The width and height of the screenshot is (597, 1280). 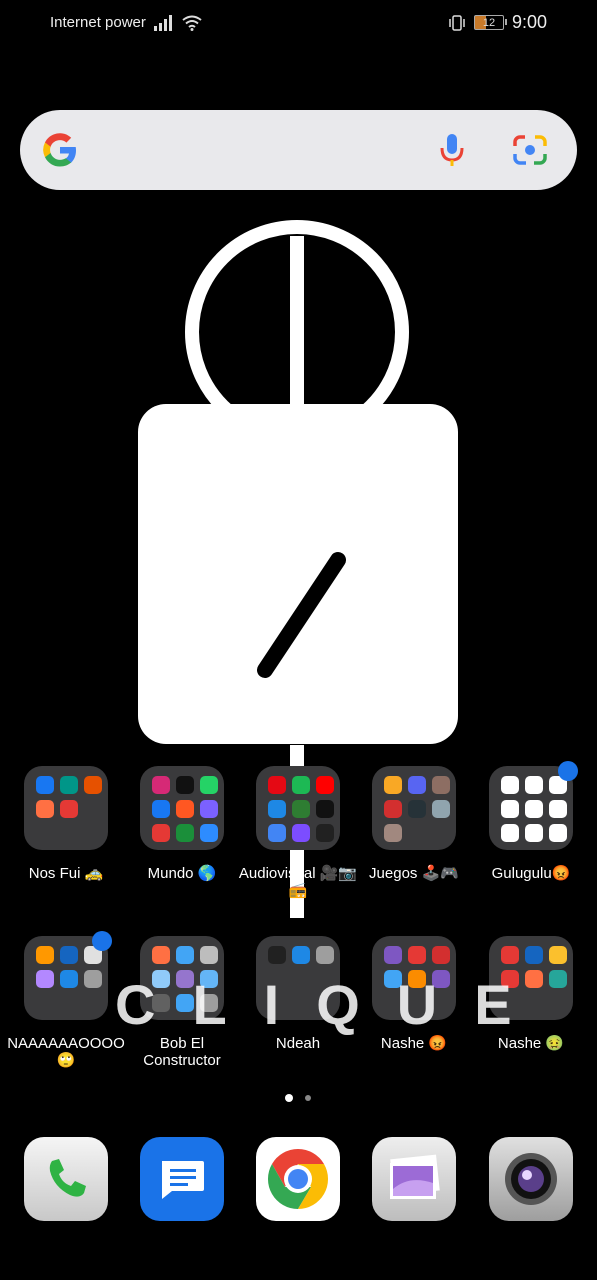 I want to click on folder-juegos, so click(x=414, y=808).